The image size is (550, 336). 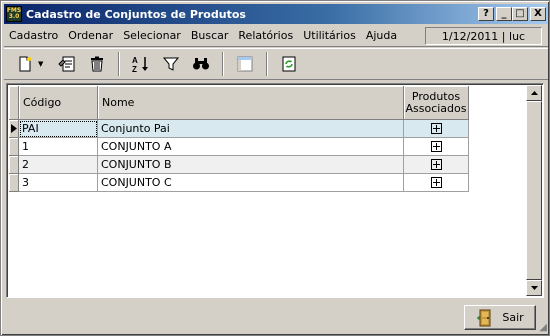 What do you see at coordinates (251, 183) in the screenshot?
I see `cell-nome: CONJUNTO C` at bounding box center [251, 183].